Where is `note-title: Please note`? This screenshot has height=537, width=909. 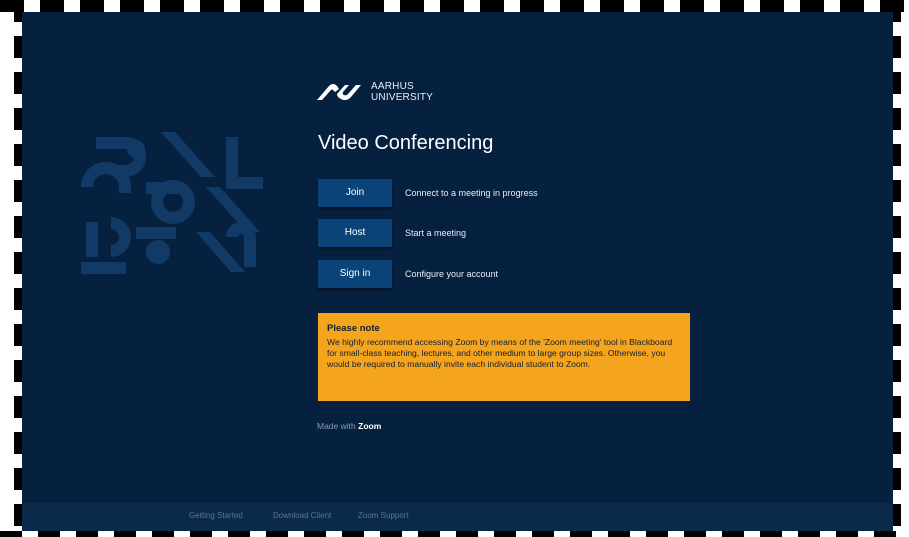 note-title: Please note is located at coordinates (353, 328).